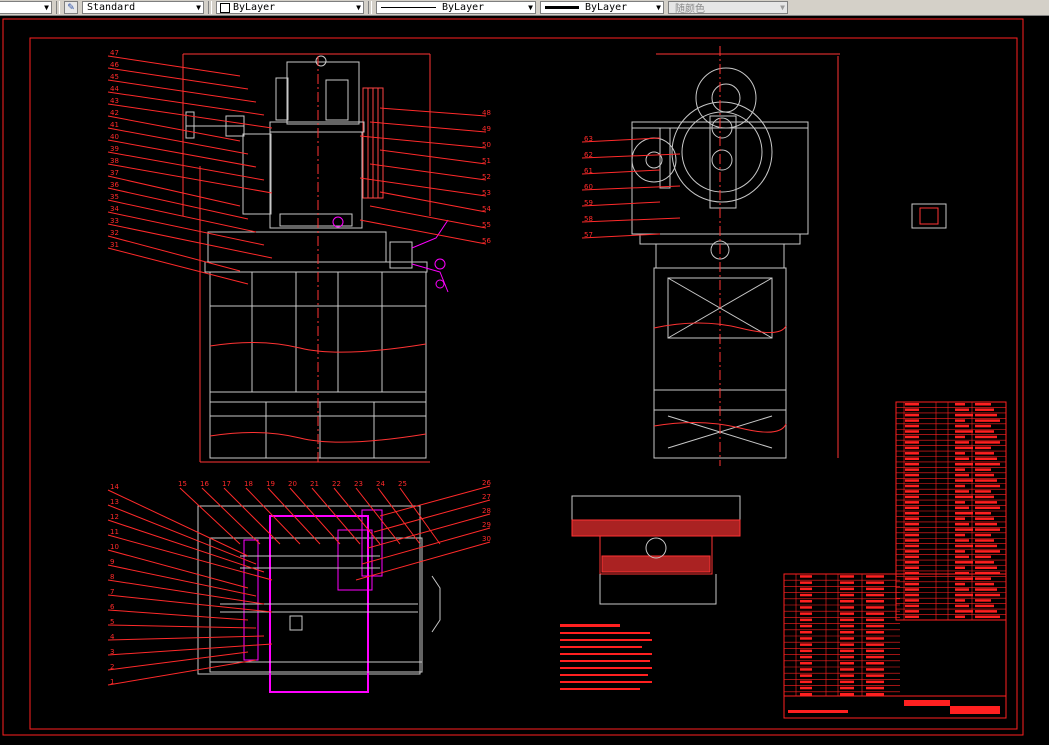 The height and width of the screenshot is (745, 1049). Describe the element at coordinates (111, 7) in the screenshot. I see `text-style-value: Standard` at that location.